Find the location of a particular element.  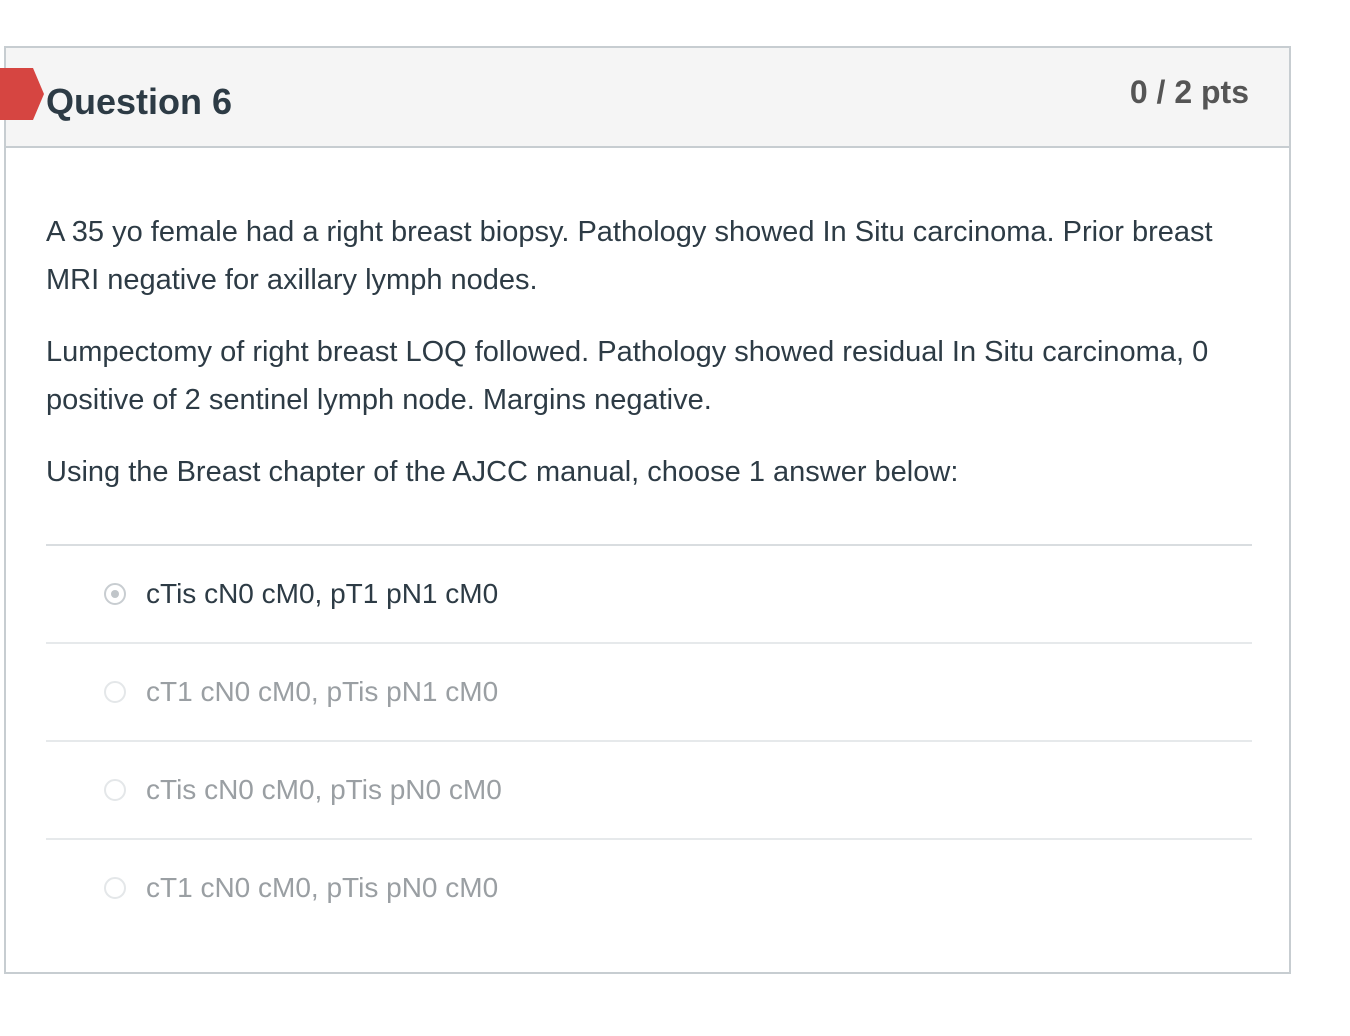

question-header: Question 6 0 / 2 pts is located at coordinates (644, 98).